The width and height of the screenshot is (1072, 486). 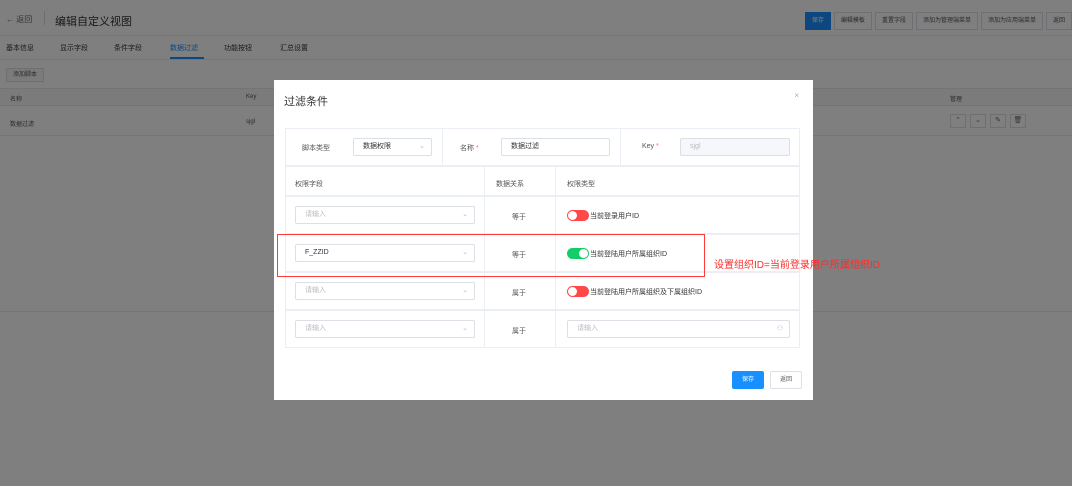 What do you see at coordinates (306, 102) in the screenshot?
I see `dialog-title: 过滤条件` at bounding box center [306, 102].